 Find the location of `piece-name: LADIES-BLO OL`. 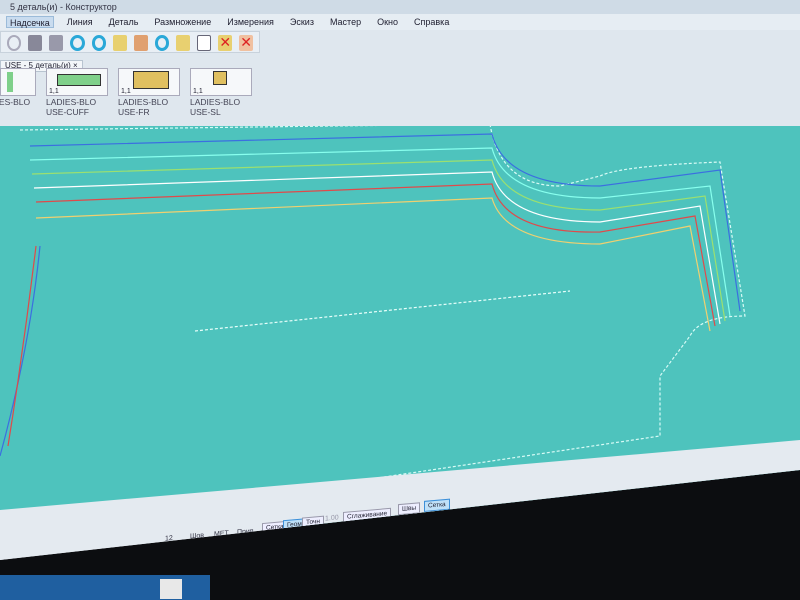

piece-name: LADIES-BLO OL is located at coordinates (15, 102).